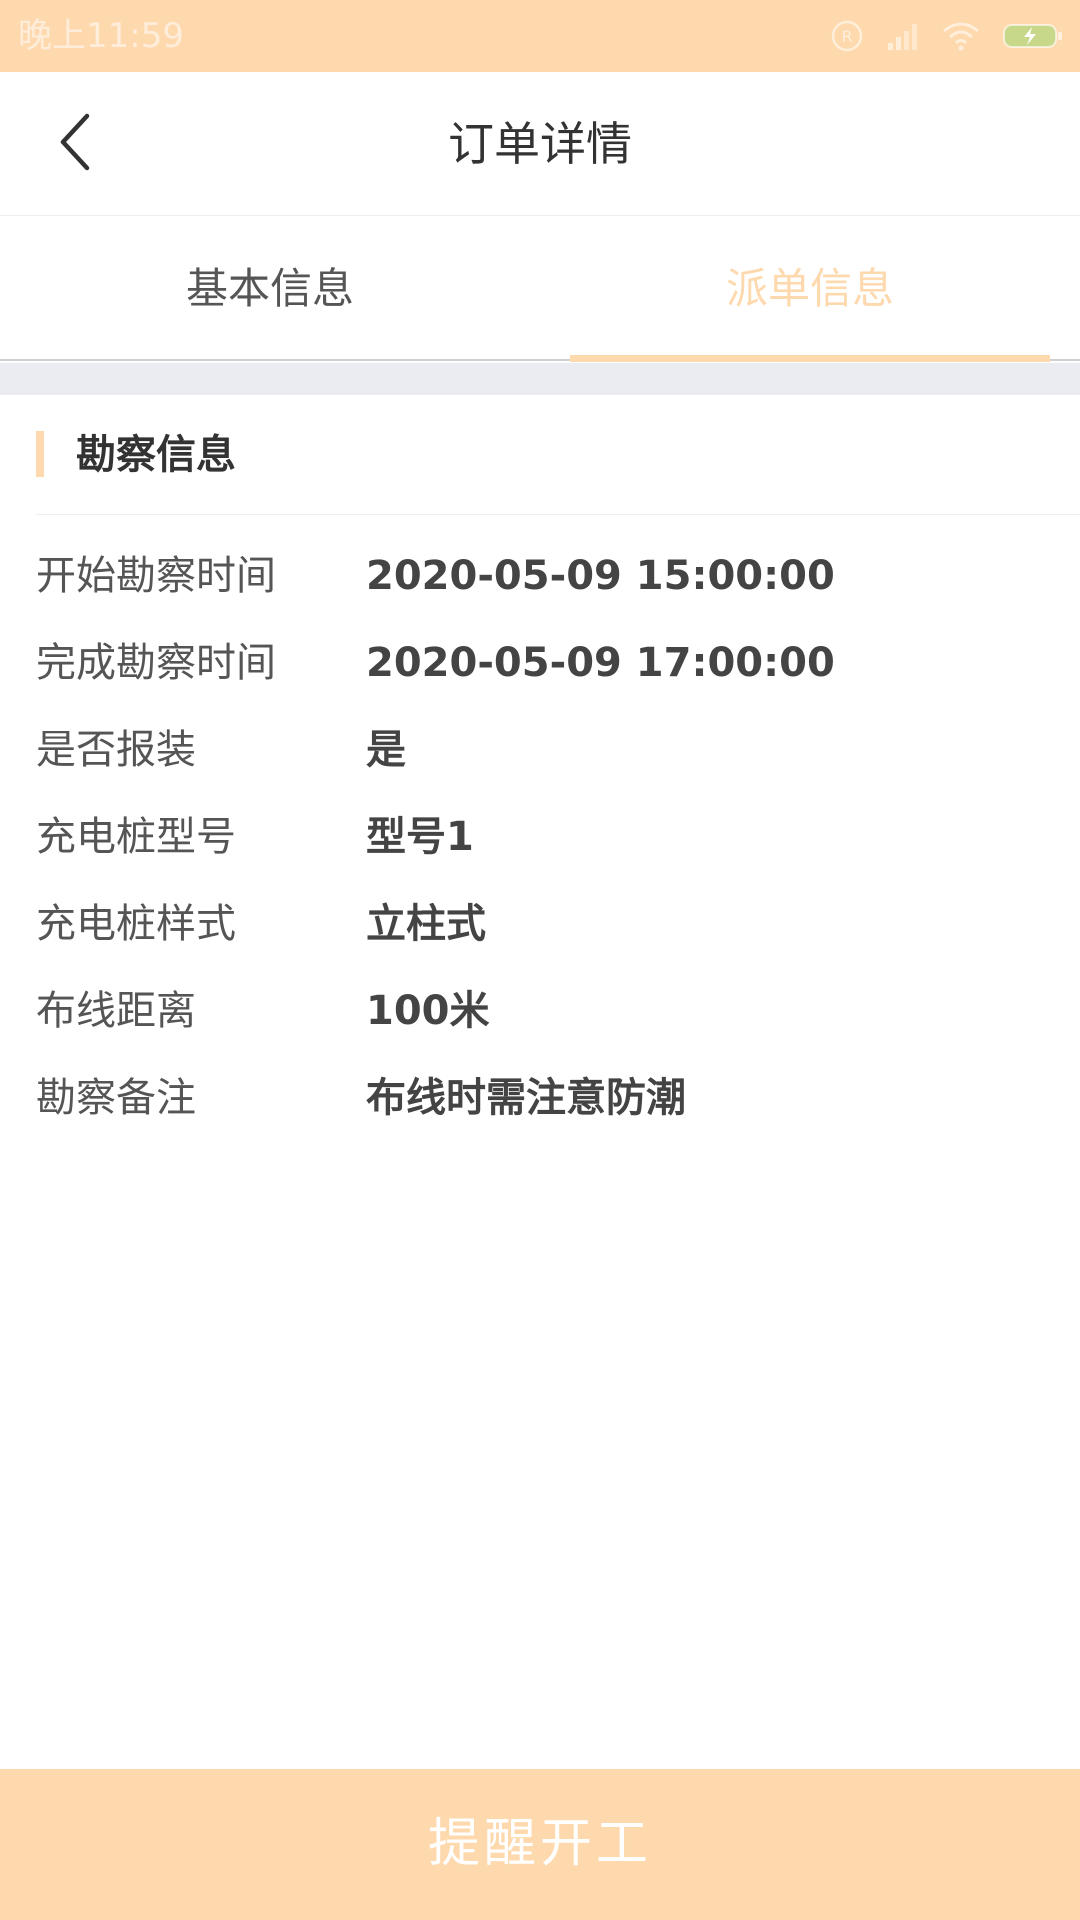 The height and width of the screenshot is (1920, 1080). Describe the element at coordinates (903, 36) in the screenshot. I see `signal-icon` at that location.